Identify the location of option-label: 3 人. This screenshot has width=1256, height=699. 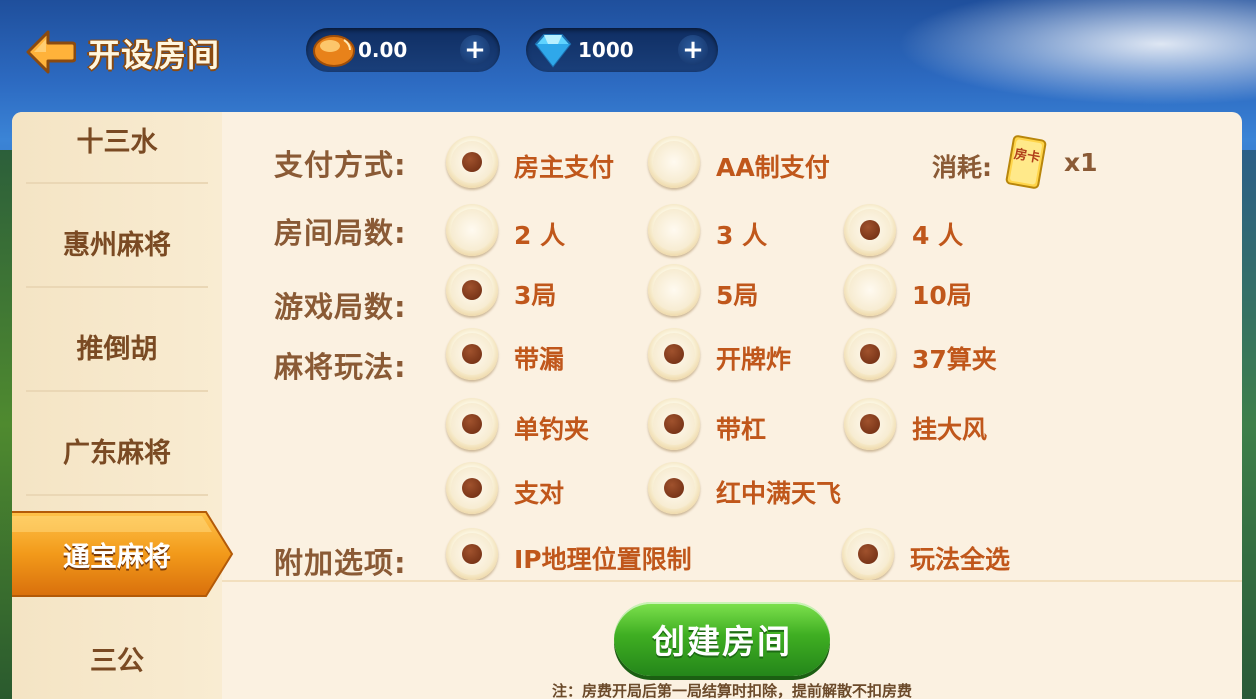
(742, 235).